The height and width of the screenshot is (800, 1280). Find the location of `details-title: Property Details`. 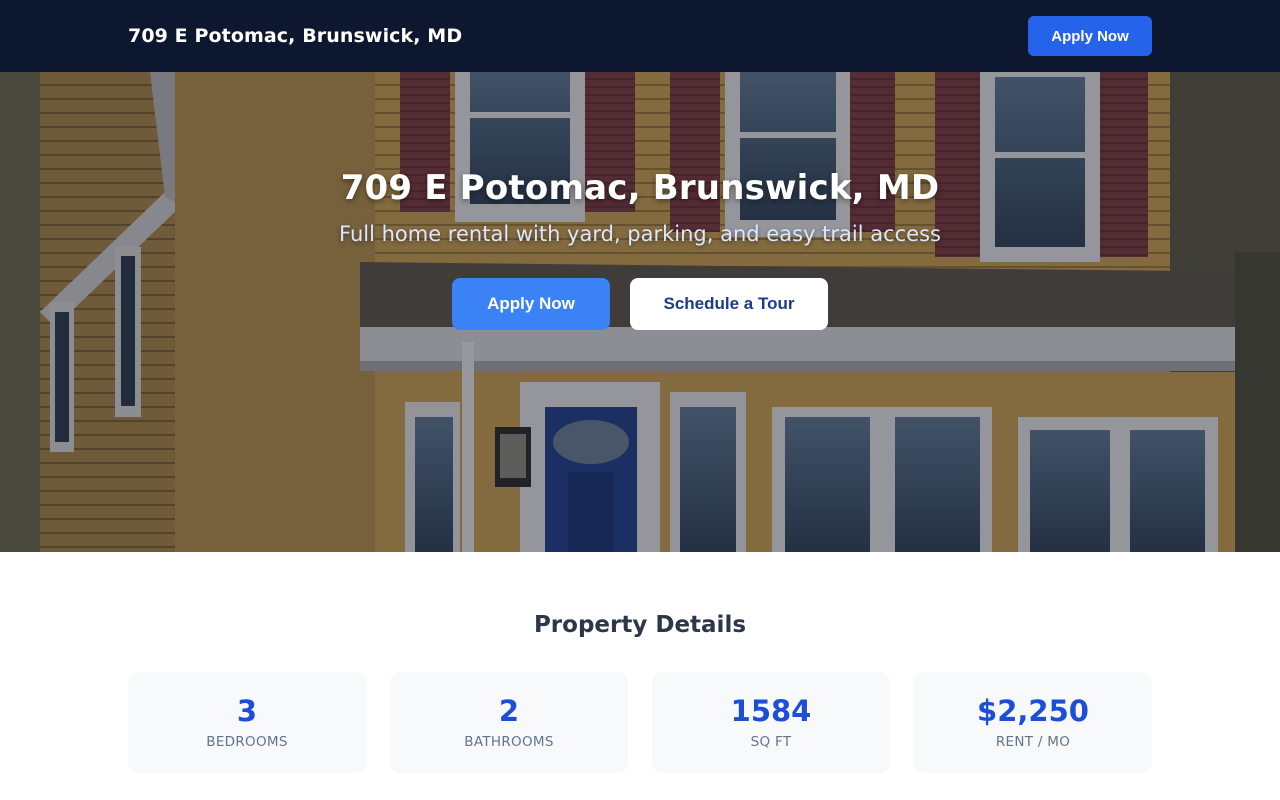

details-title: Property Details is located at coordinates (640, 625).